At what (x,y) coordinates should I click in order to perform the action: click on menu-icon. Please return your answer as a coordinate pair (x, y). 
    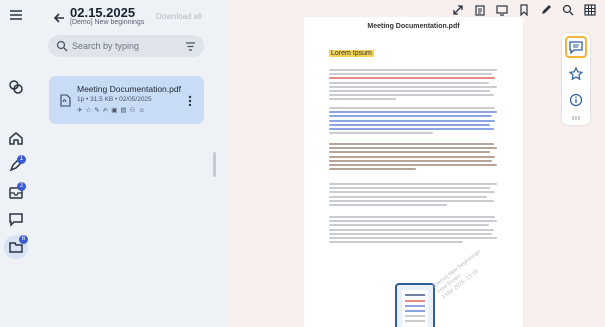
    Looking at the image, I should click on (16, 15).